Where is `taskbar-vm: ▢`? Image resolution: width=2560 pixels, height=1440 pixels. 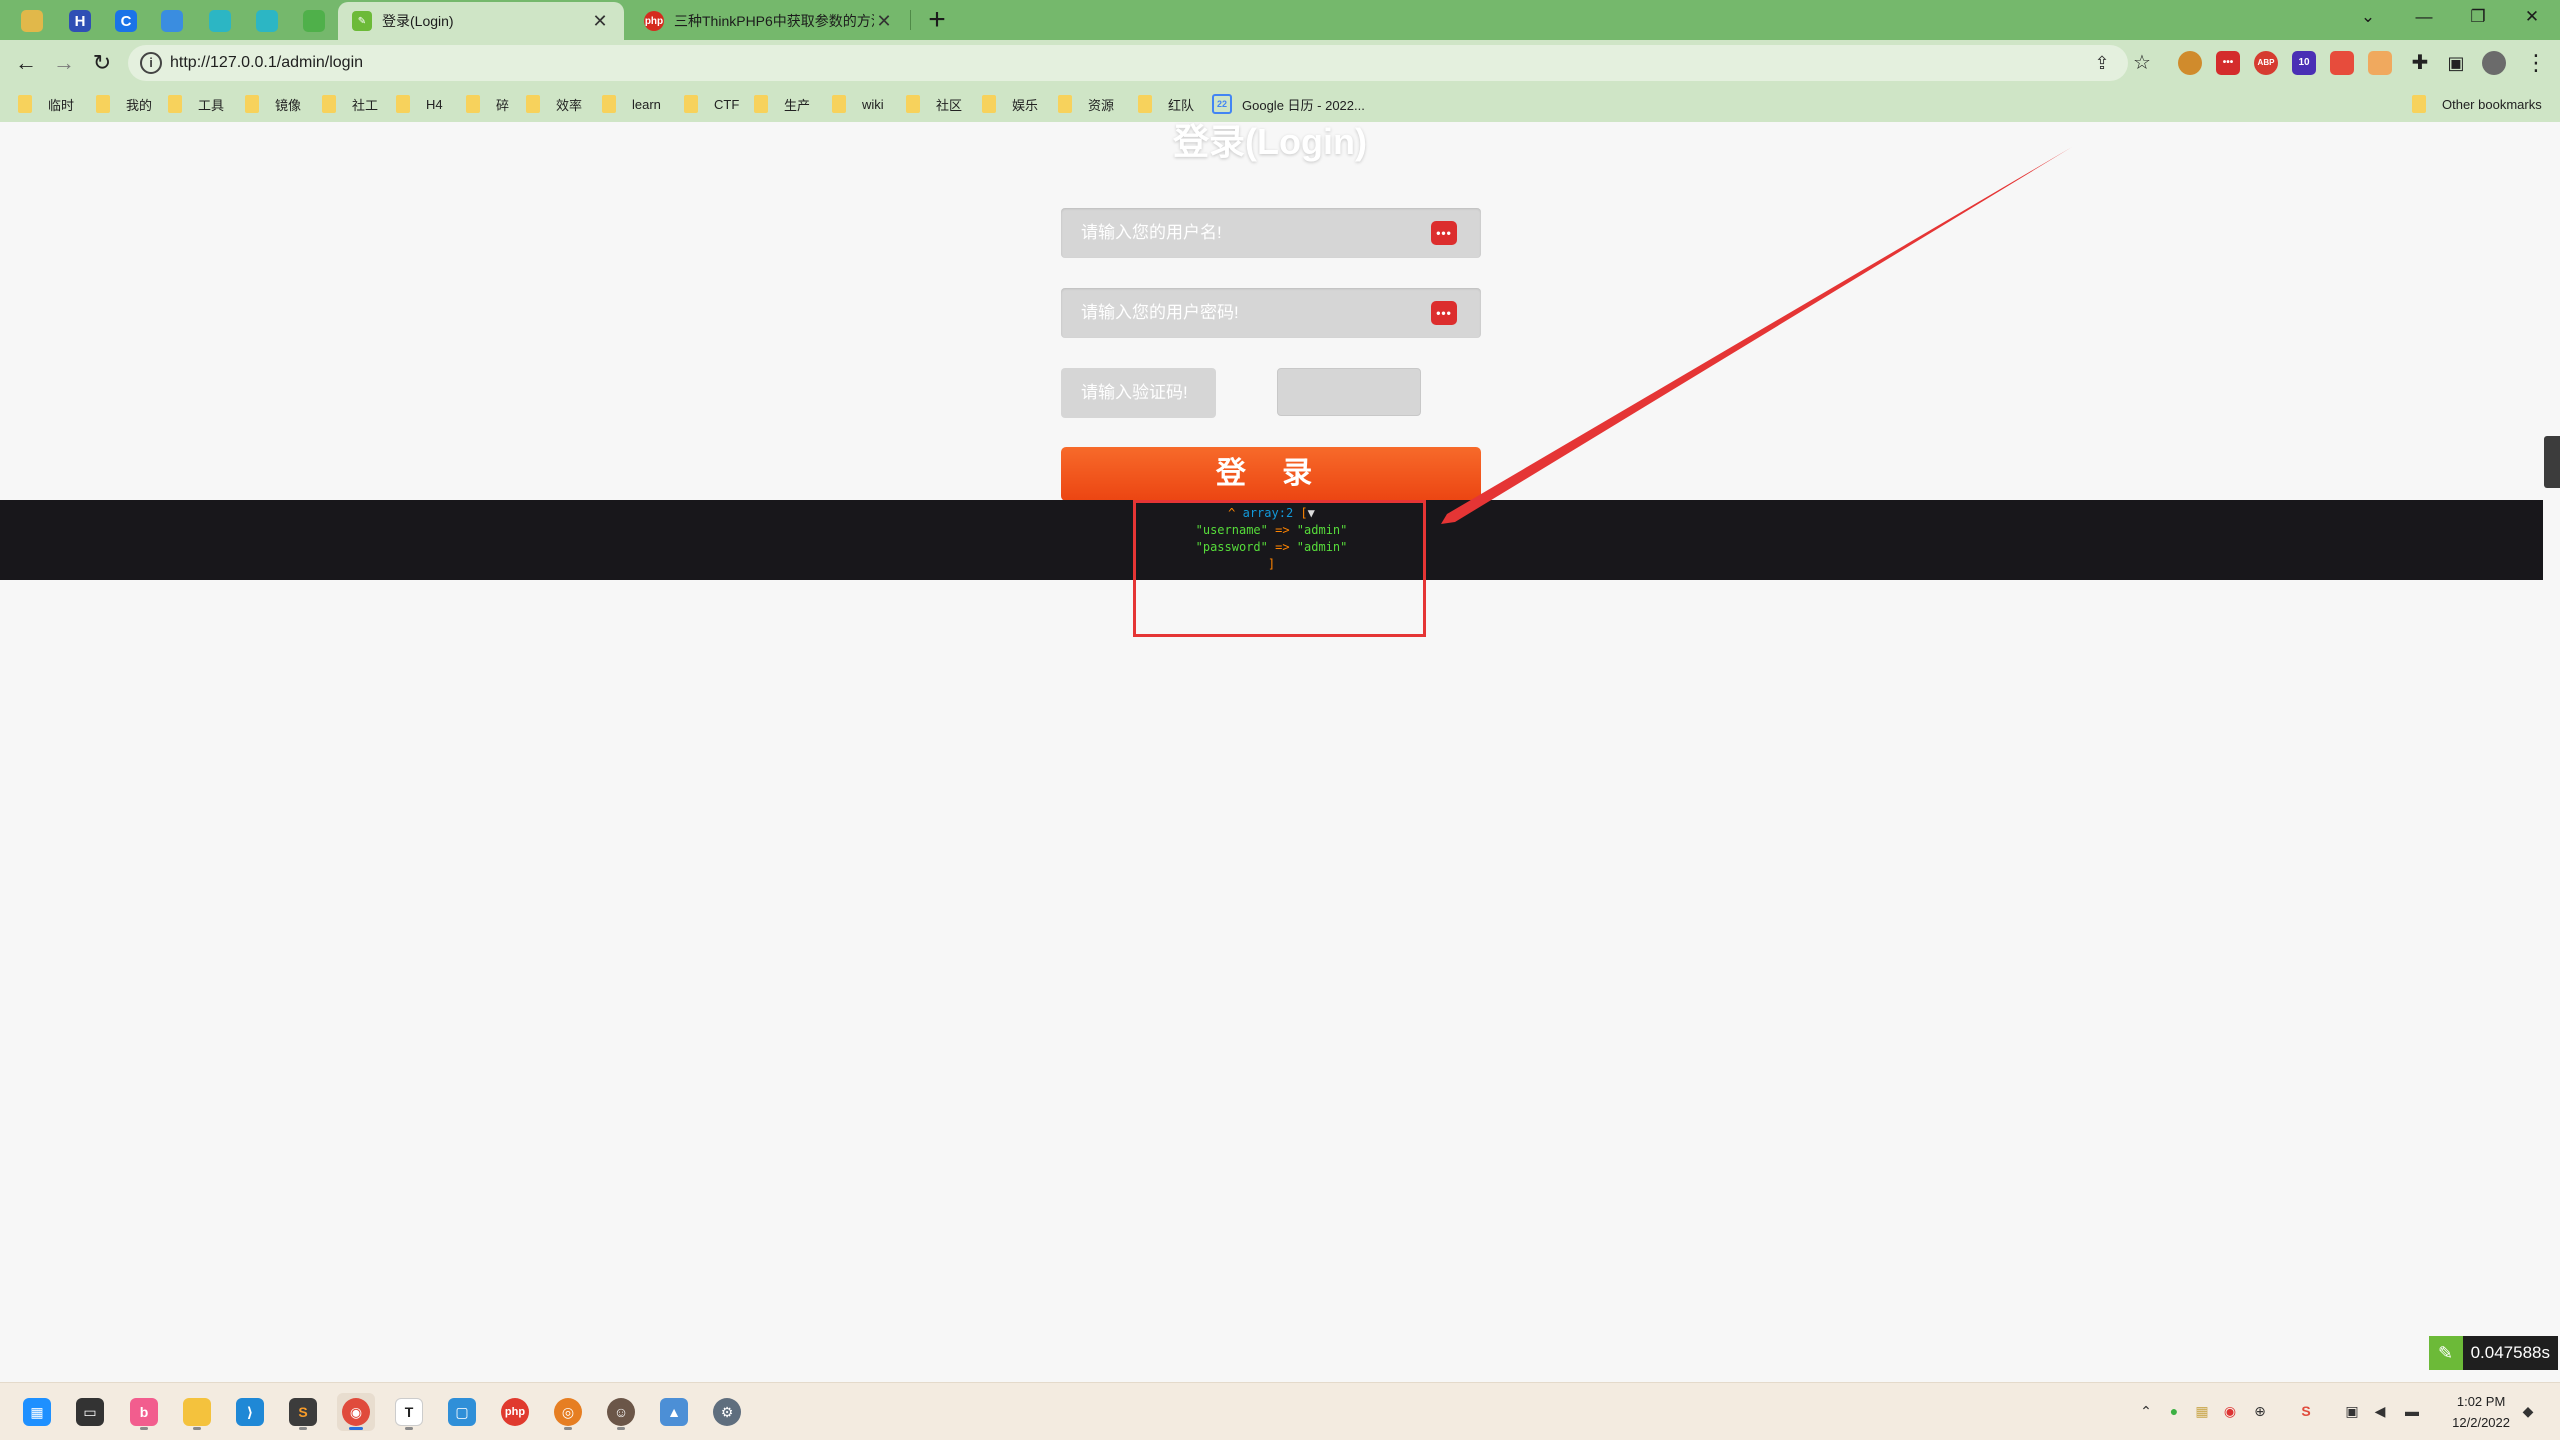 taskbar-vm: ▢ is located at coordinates (462, 1412).